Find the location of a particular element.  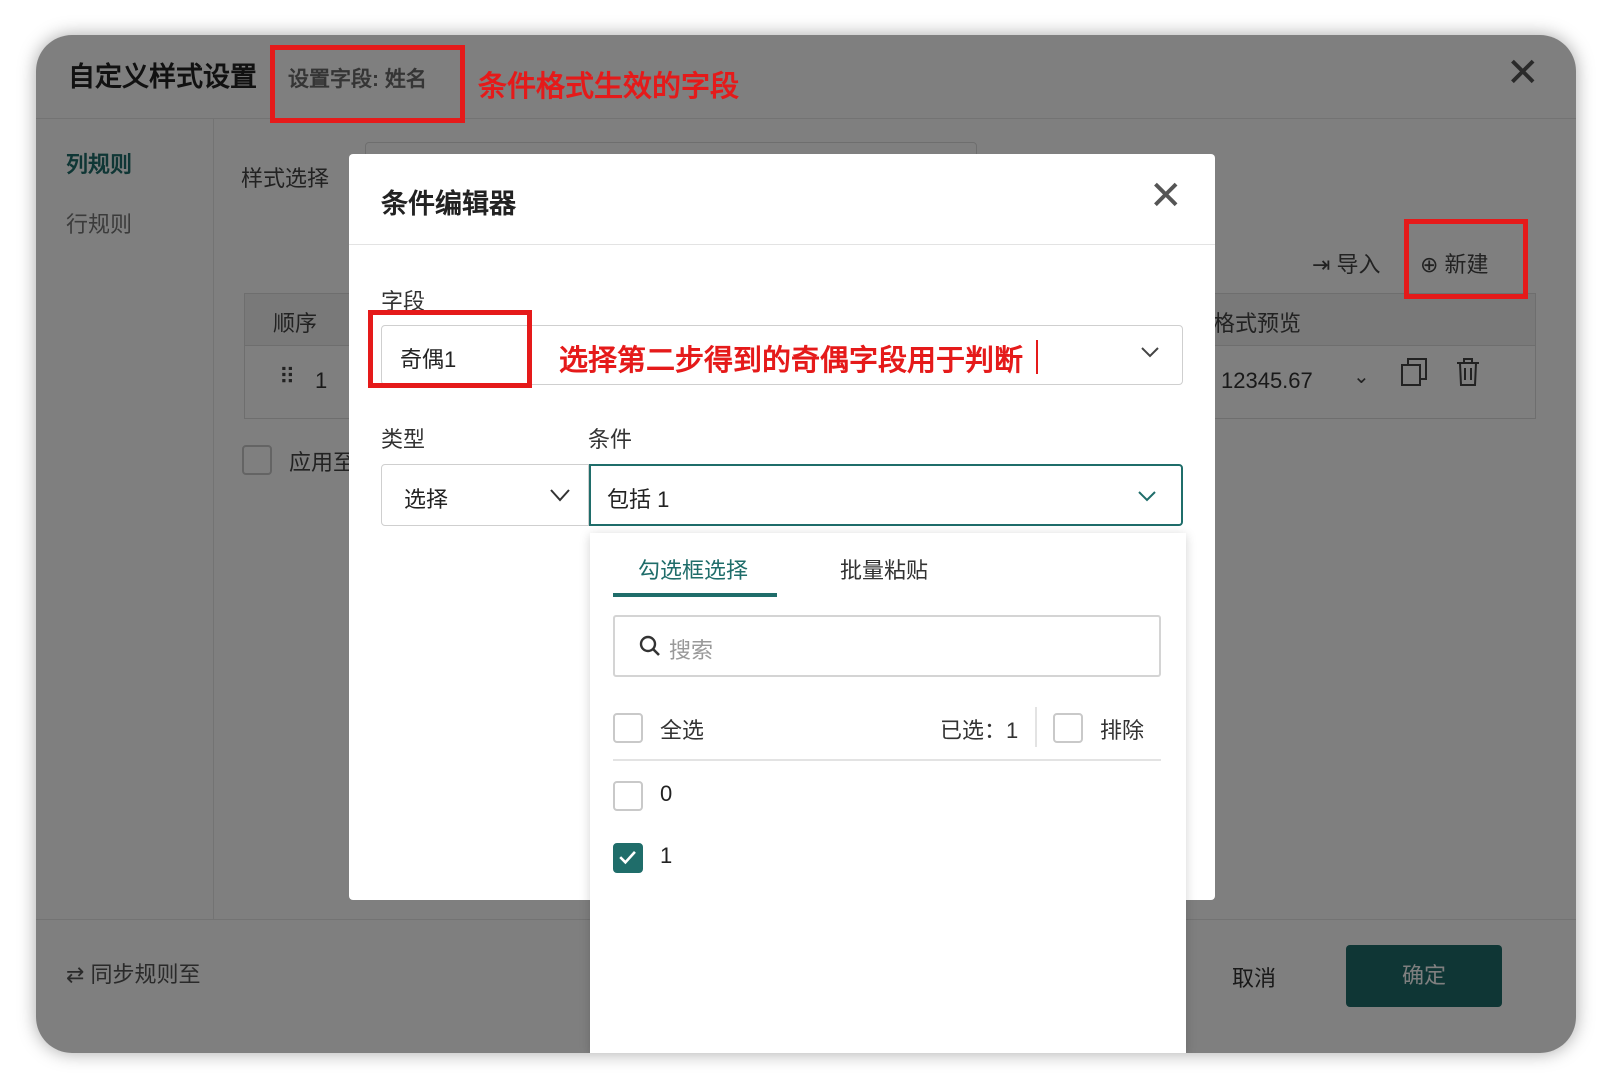

condition-label: 条件 is located at coordinates (610, 439).